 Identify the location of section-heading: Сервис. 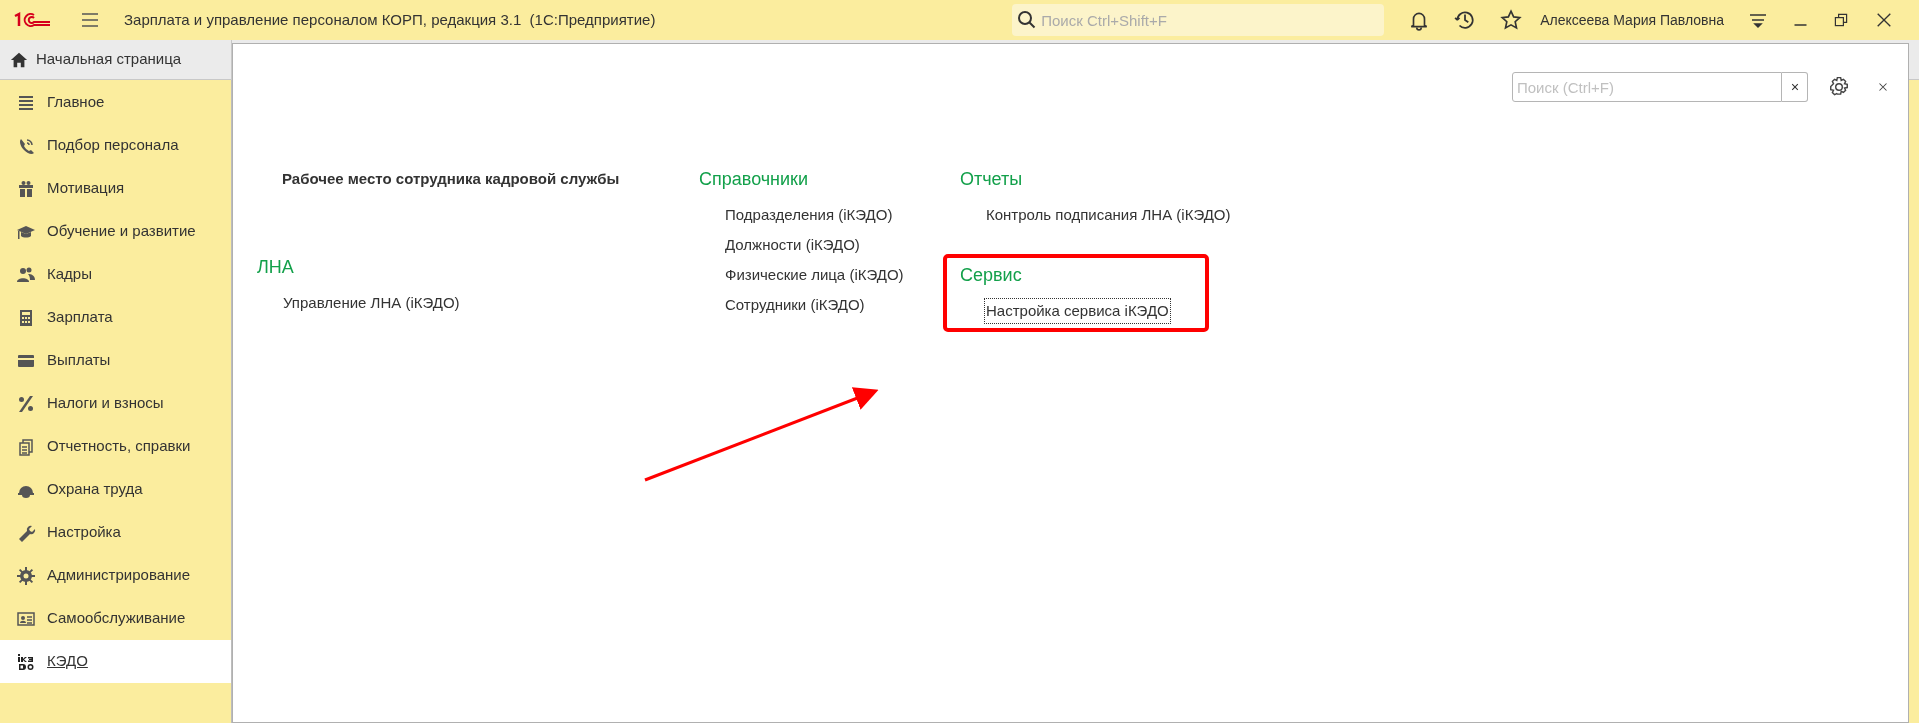
(991, 275).